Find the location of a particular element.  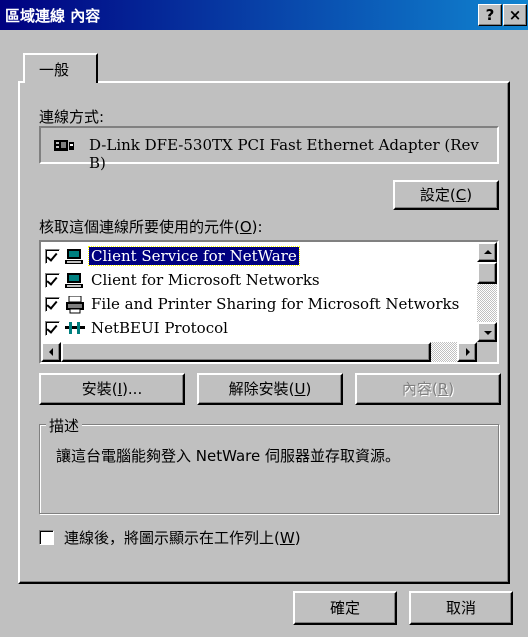

description-title: 描述 is located at coordinates (64, 425).